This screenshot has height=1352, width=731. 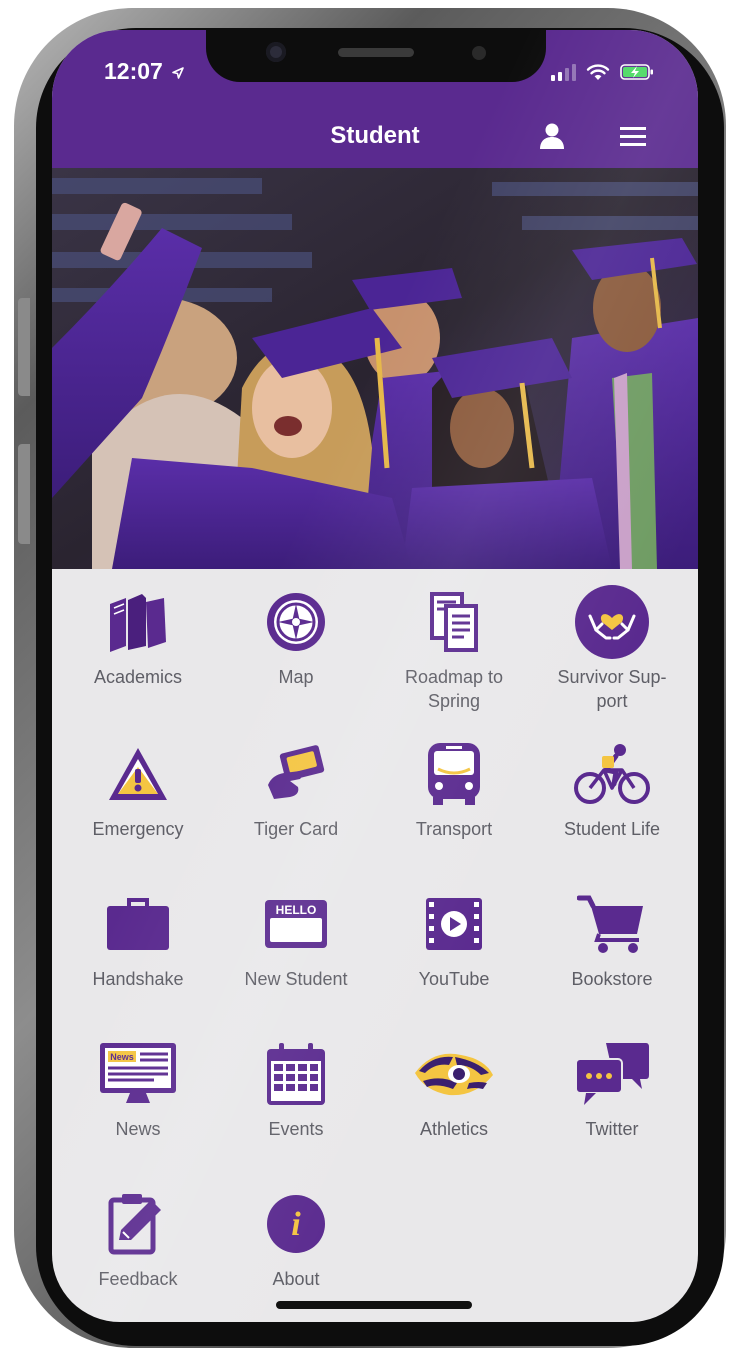 I want to click on info-letter: i, so click(x=296, y=1224).